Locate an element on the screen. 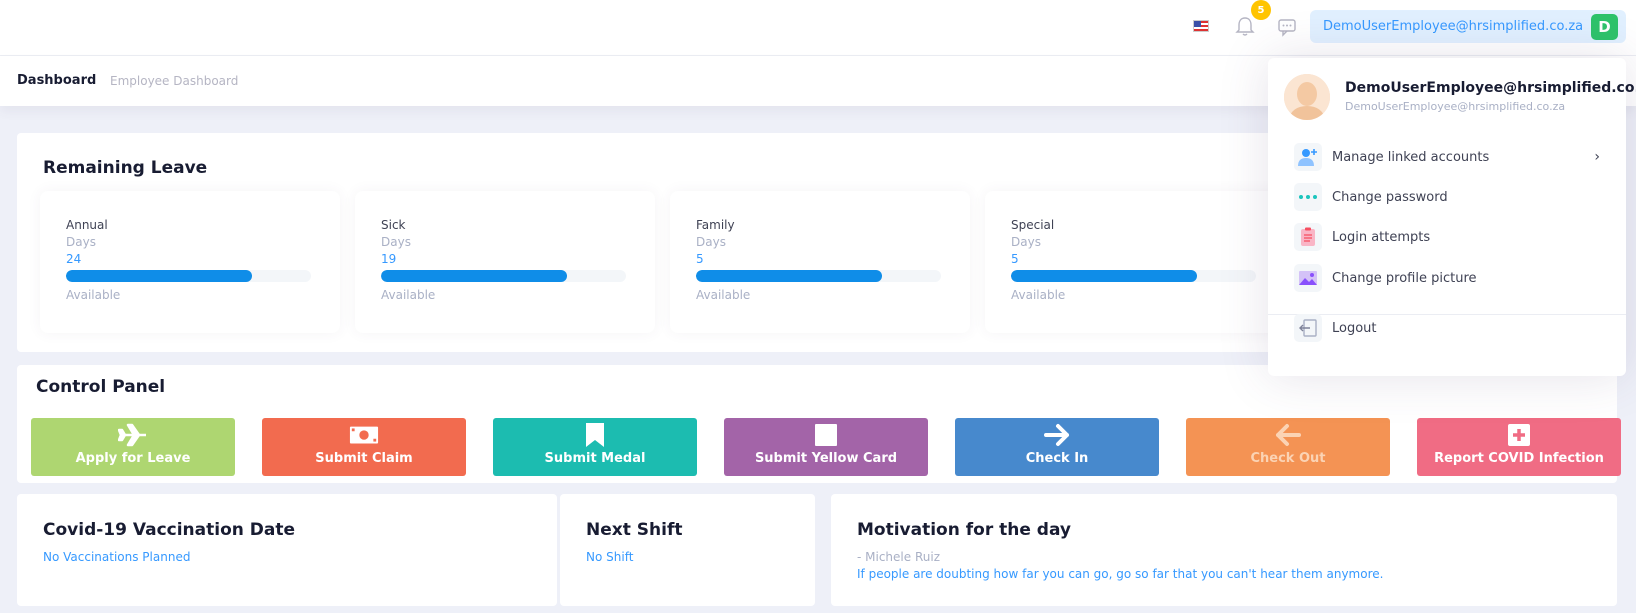  login-attempts-item: Login attempts is located at coordinates (1449, 237).